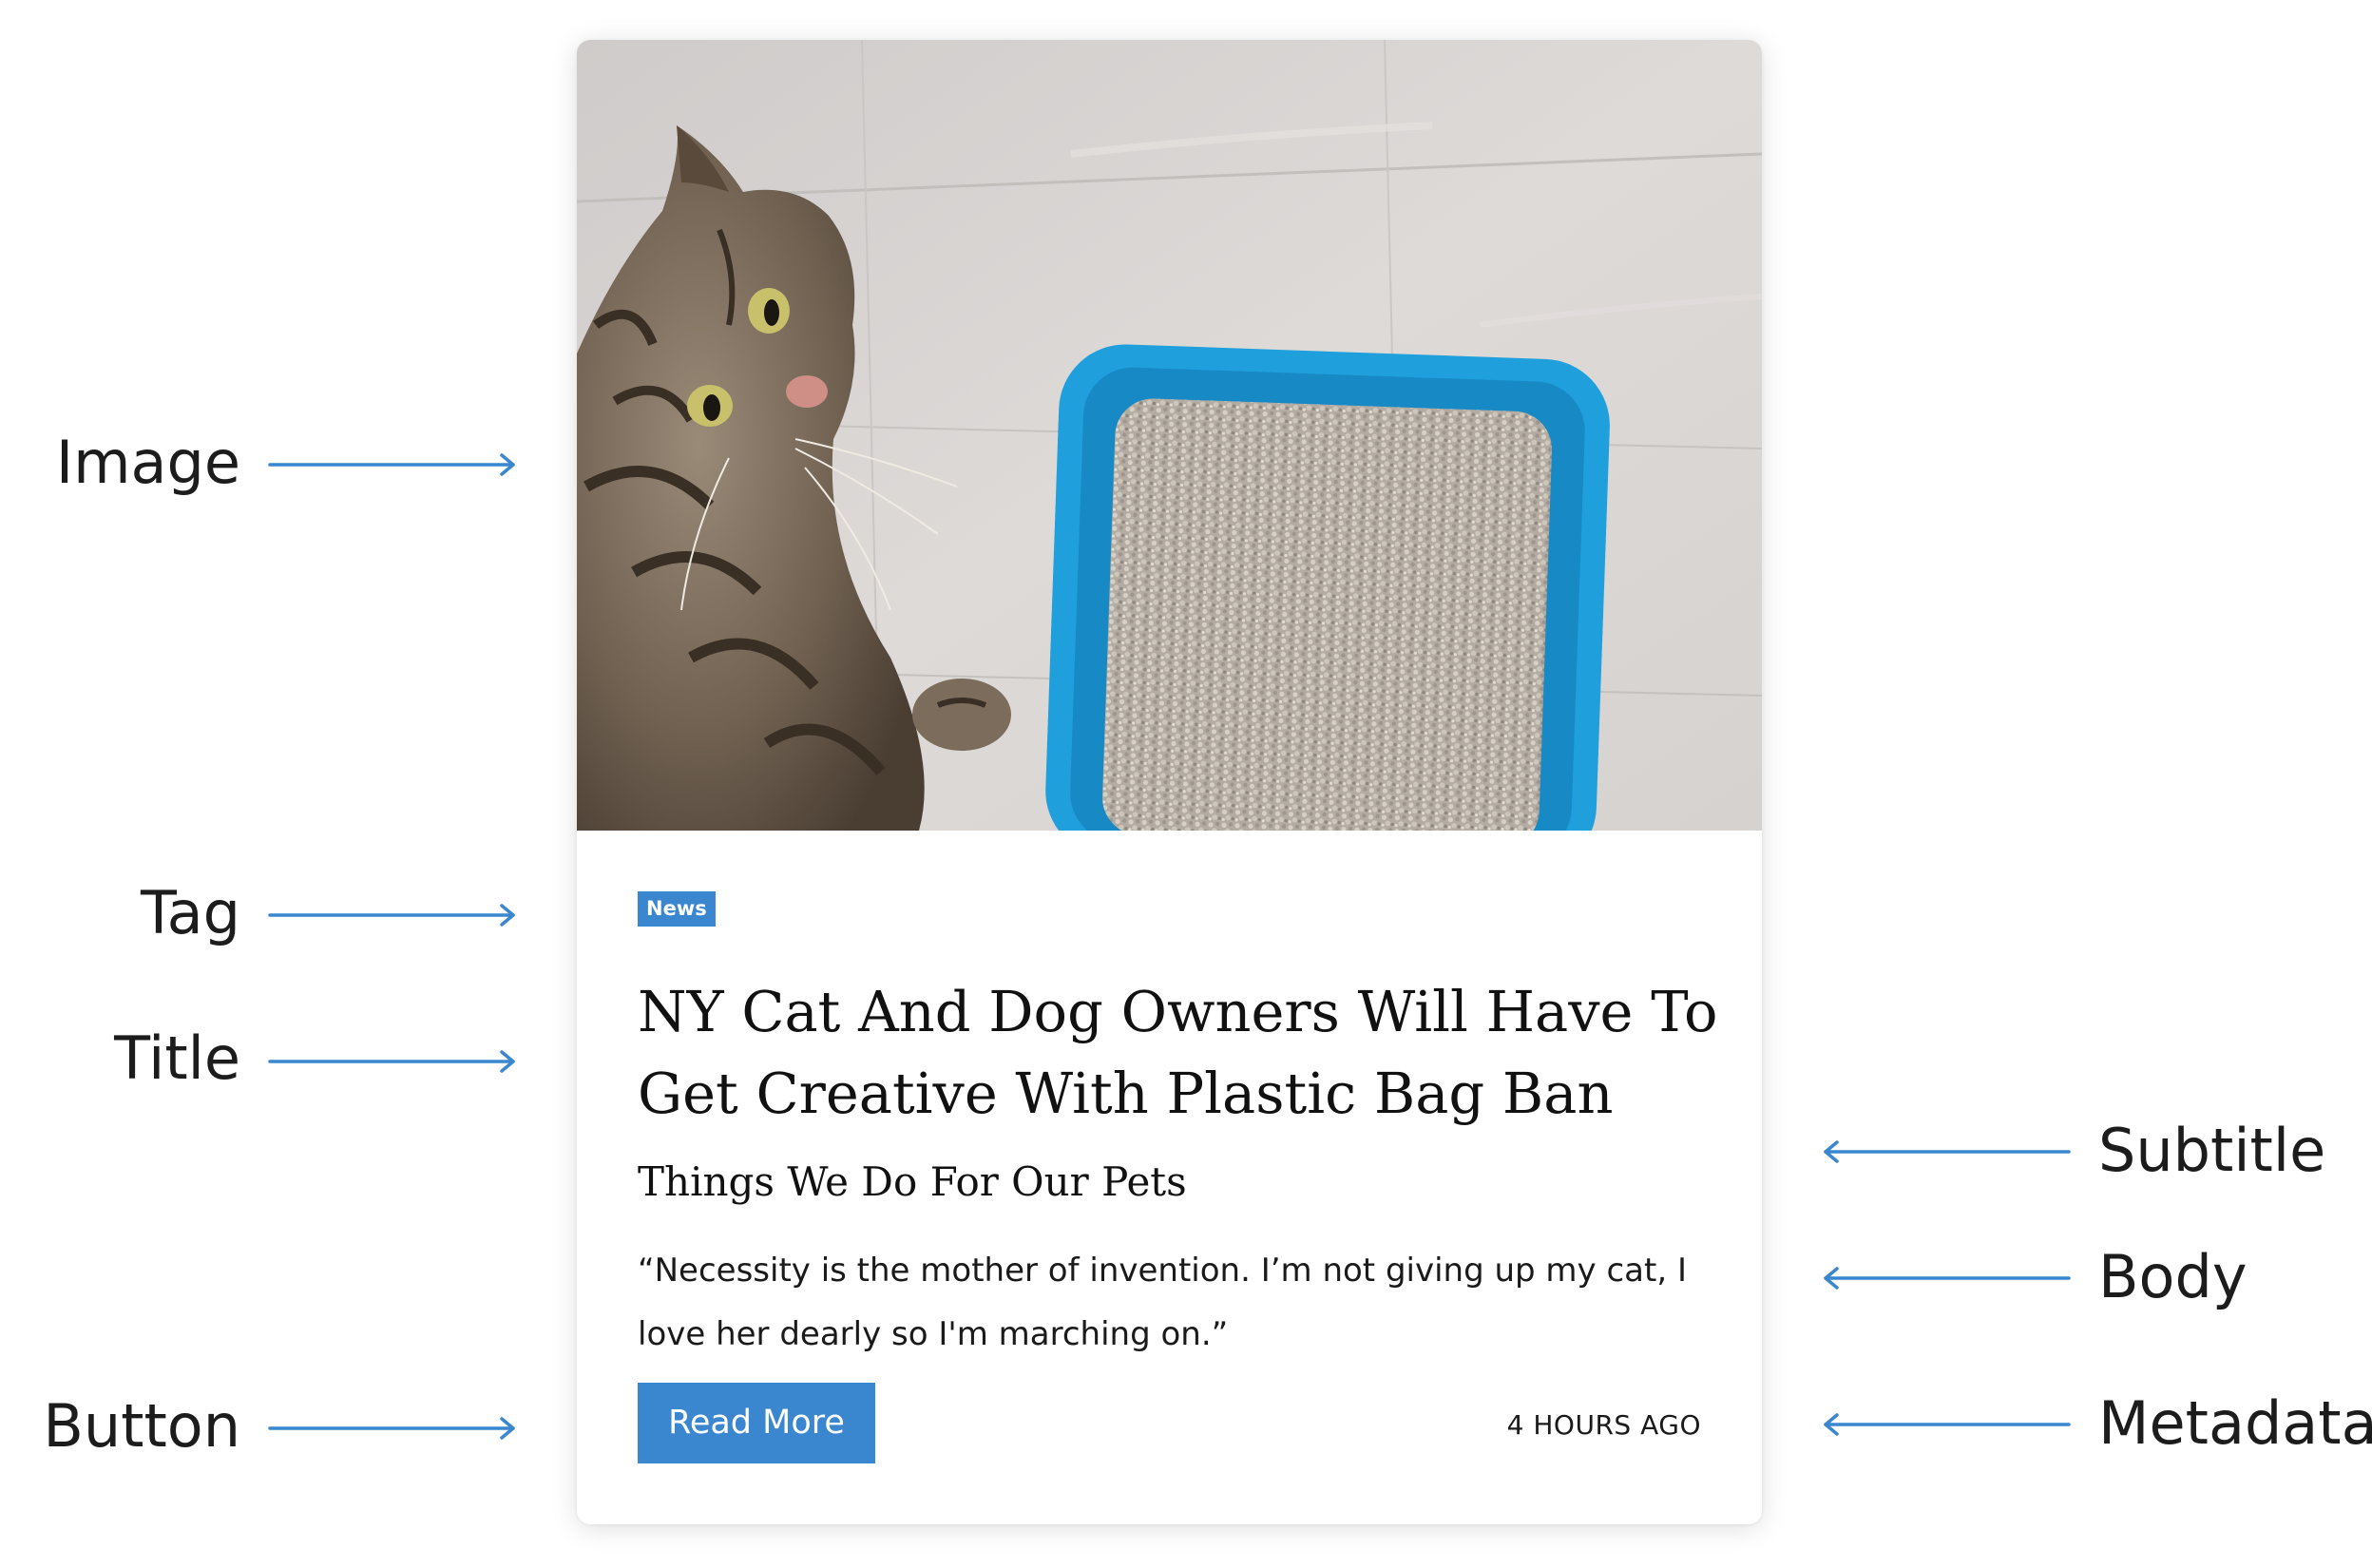 The width and height of the screenshot is (2372, 1568). Describe the element at coordinates (1947, 1152) in the screenshot. I see `annotation-arrow-subtitle` at that location.